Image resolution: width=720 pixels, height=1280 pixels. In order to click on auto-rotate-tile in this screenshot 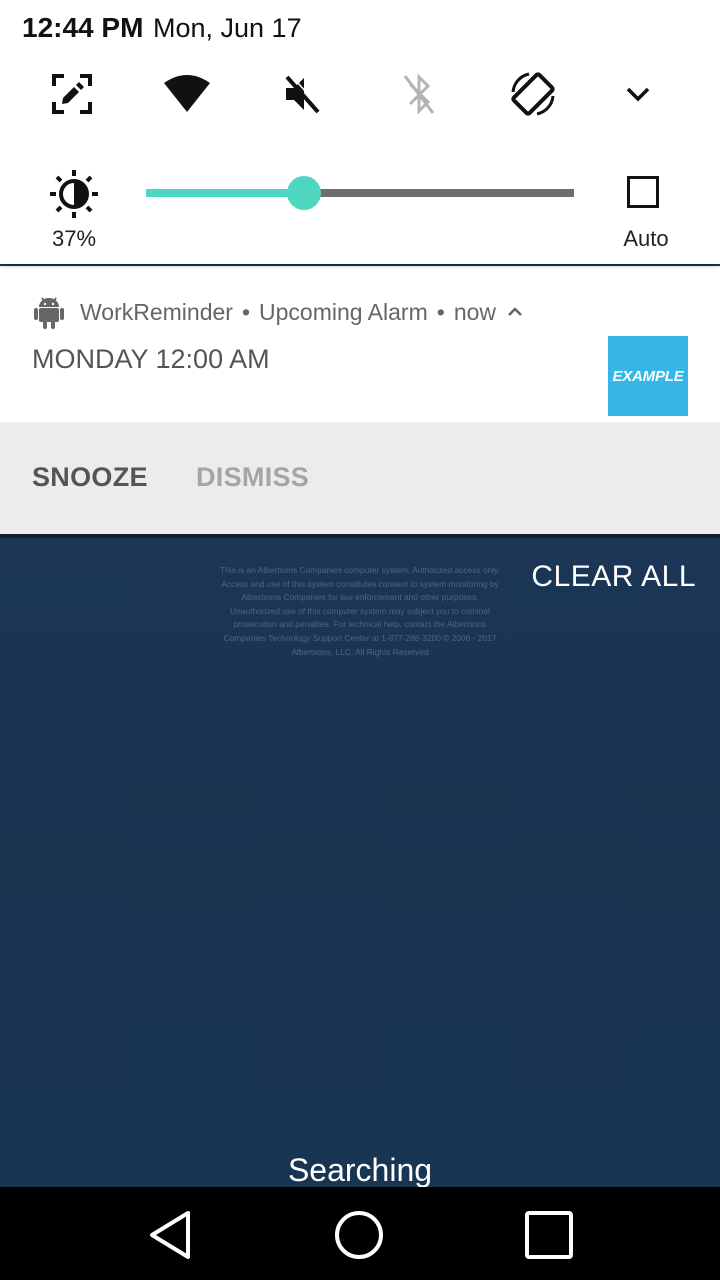, I will do `click(533, 94)`.